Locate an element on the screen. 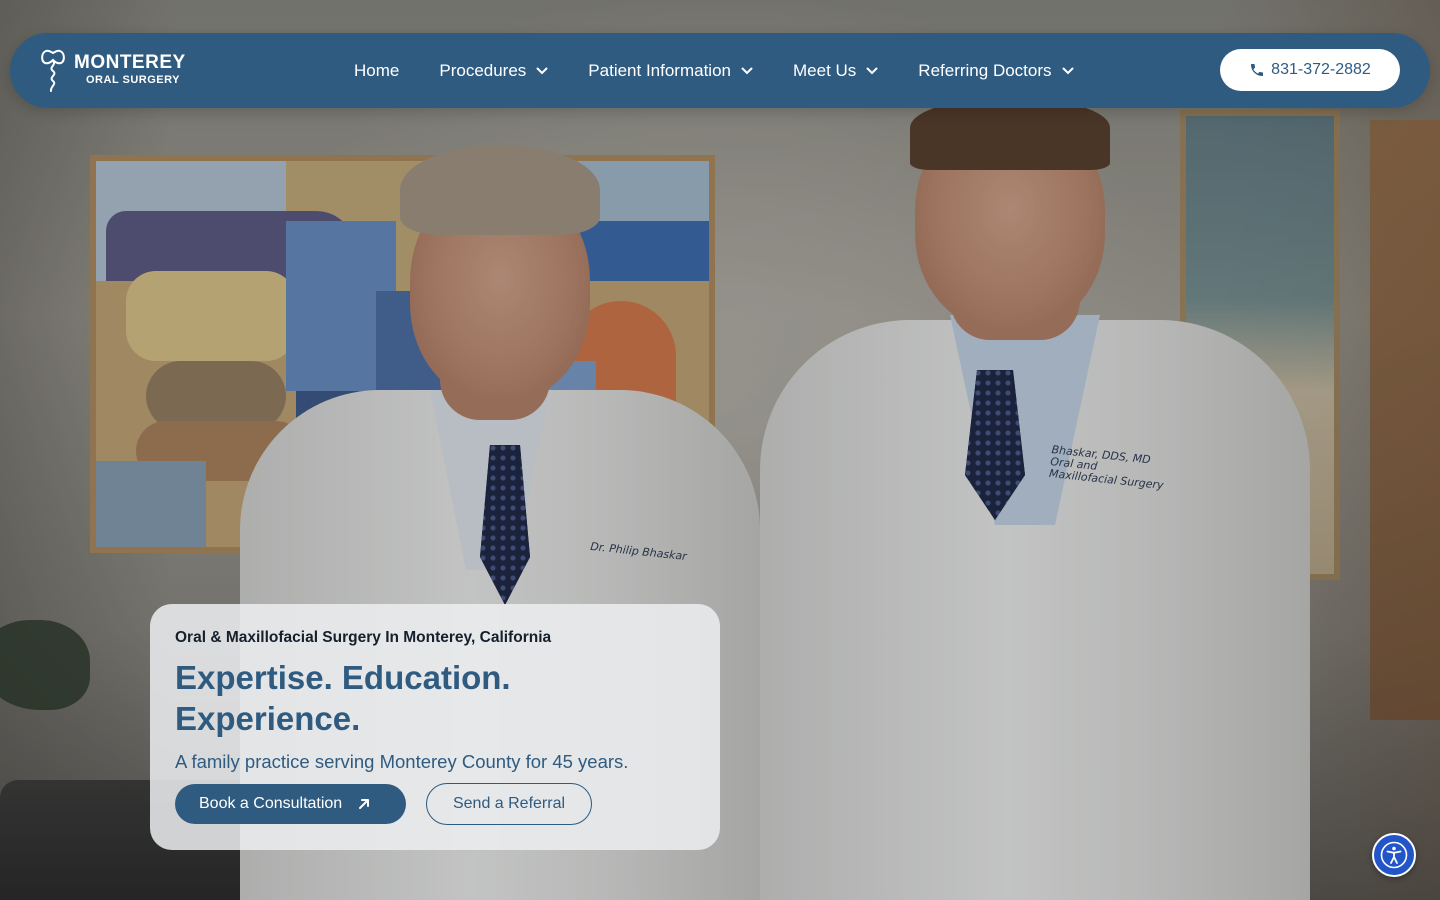 Image resolution: width=1440 pixels, height=900 pixels. logo-subtitle: ORAL SURGERY is located at coordinates (133, 80).